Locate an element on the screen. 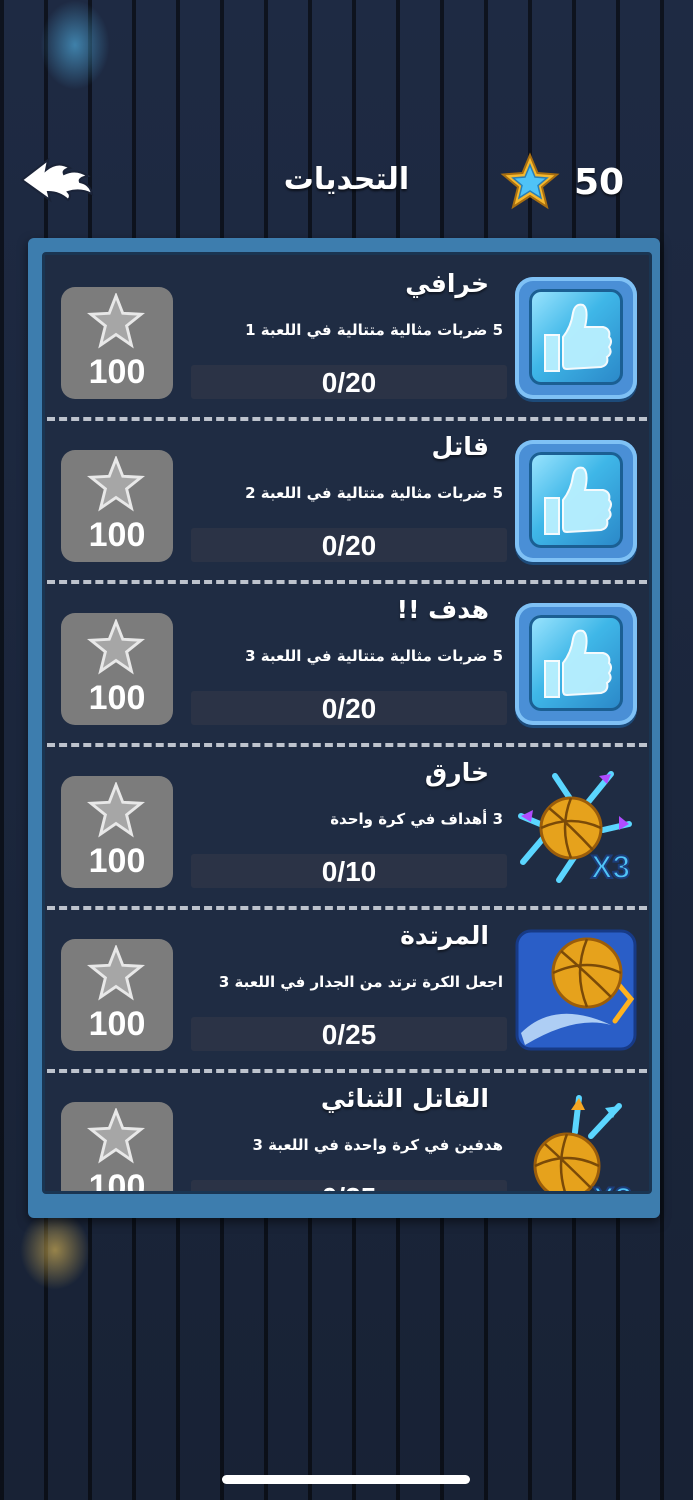 This screenshot has height=1500, width=693. star-counter: 50 is located at coordinates (570, 182).